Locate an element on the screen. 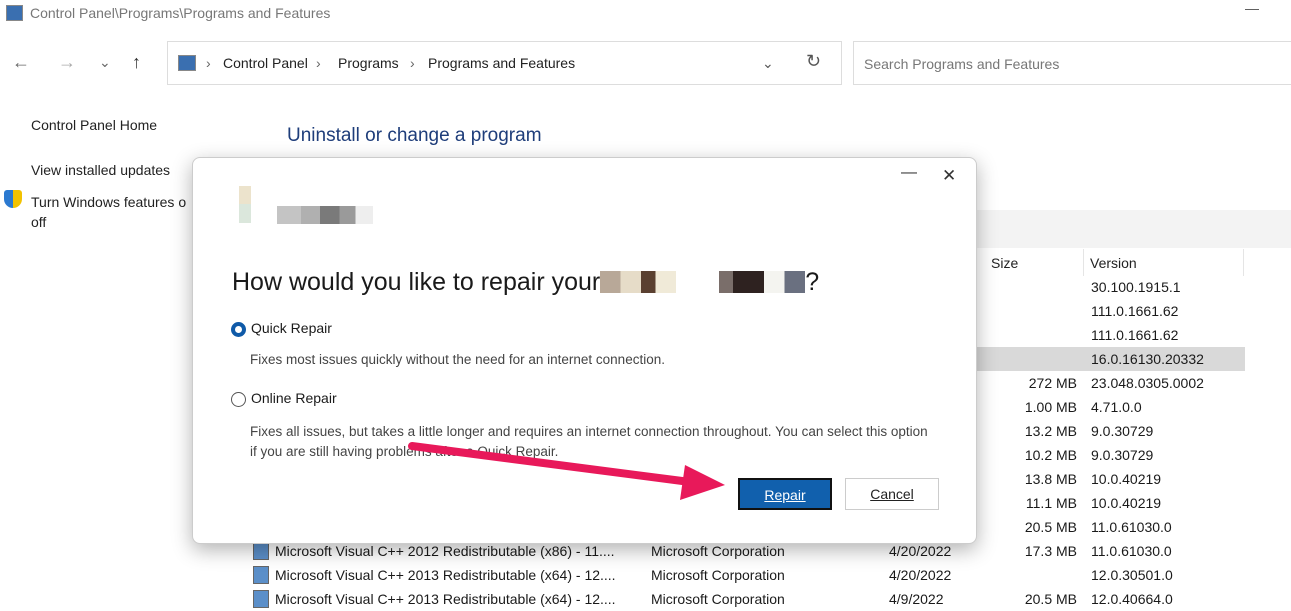  arrow-shaft is located at coordinates (551, 464).